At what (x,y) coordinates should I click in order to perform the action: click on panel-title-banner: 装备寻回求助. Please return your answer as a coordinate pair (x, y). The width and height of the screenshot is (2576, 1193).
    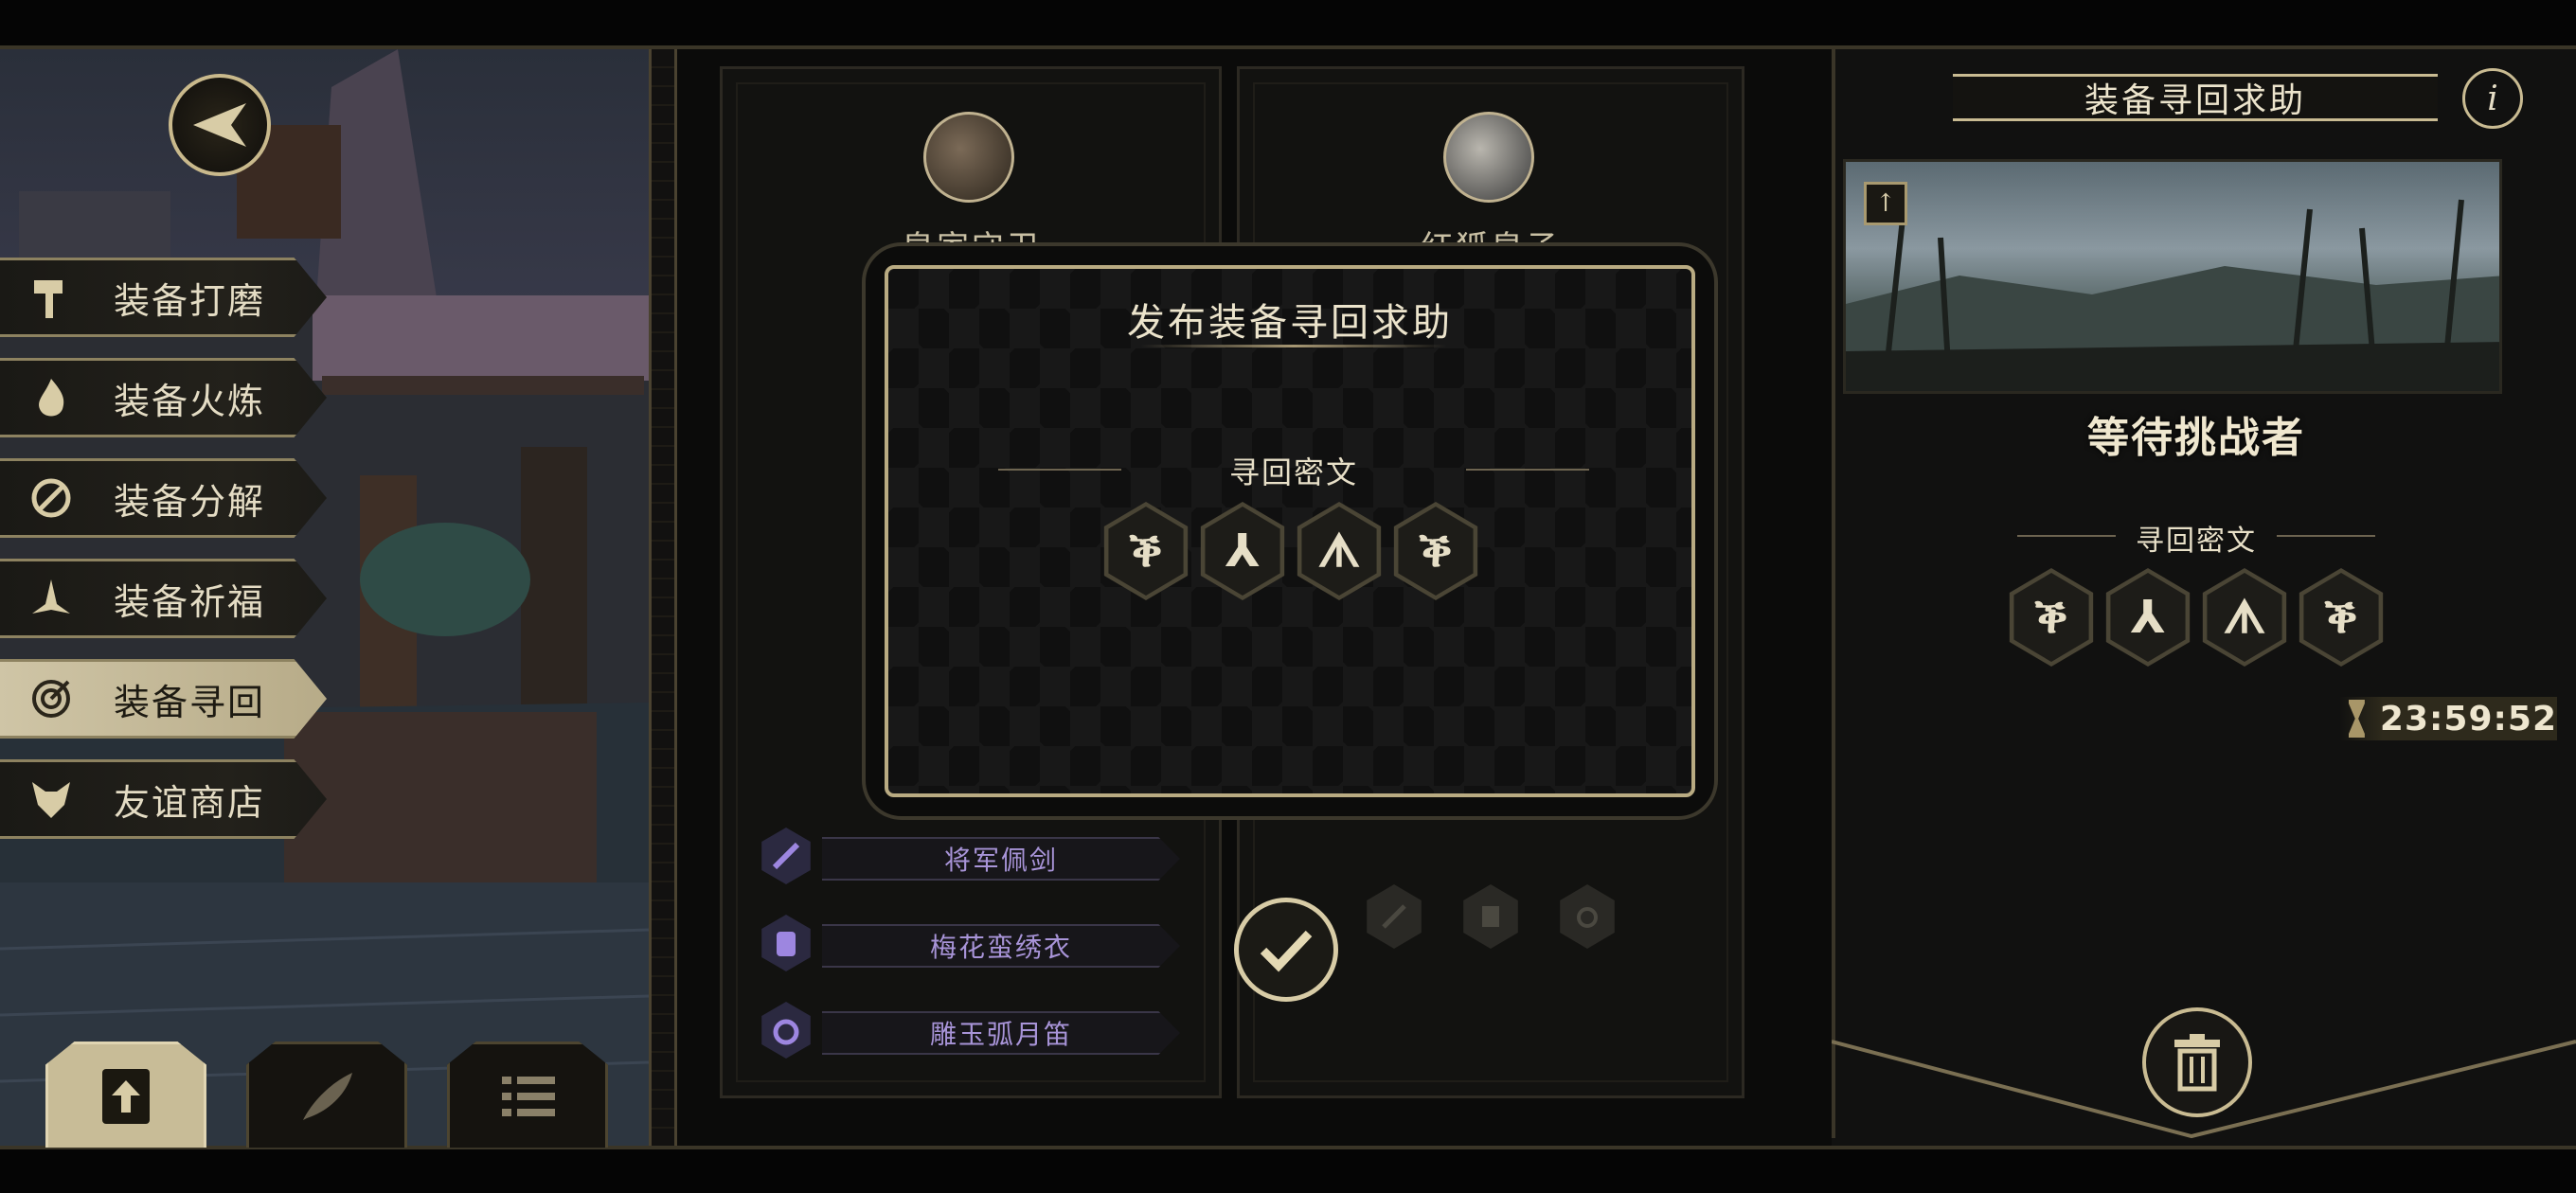
    Looking at the image, I should click on (2195, 97).